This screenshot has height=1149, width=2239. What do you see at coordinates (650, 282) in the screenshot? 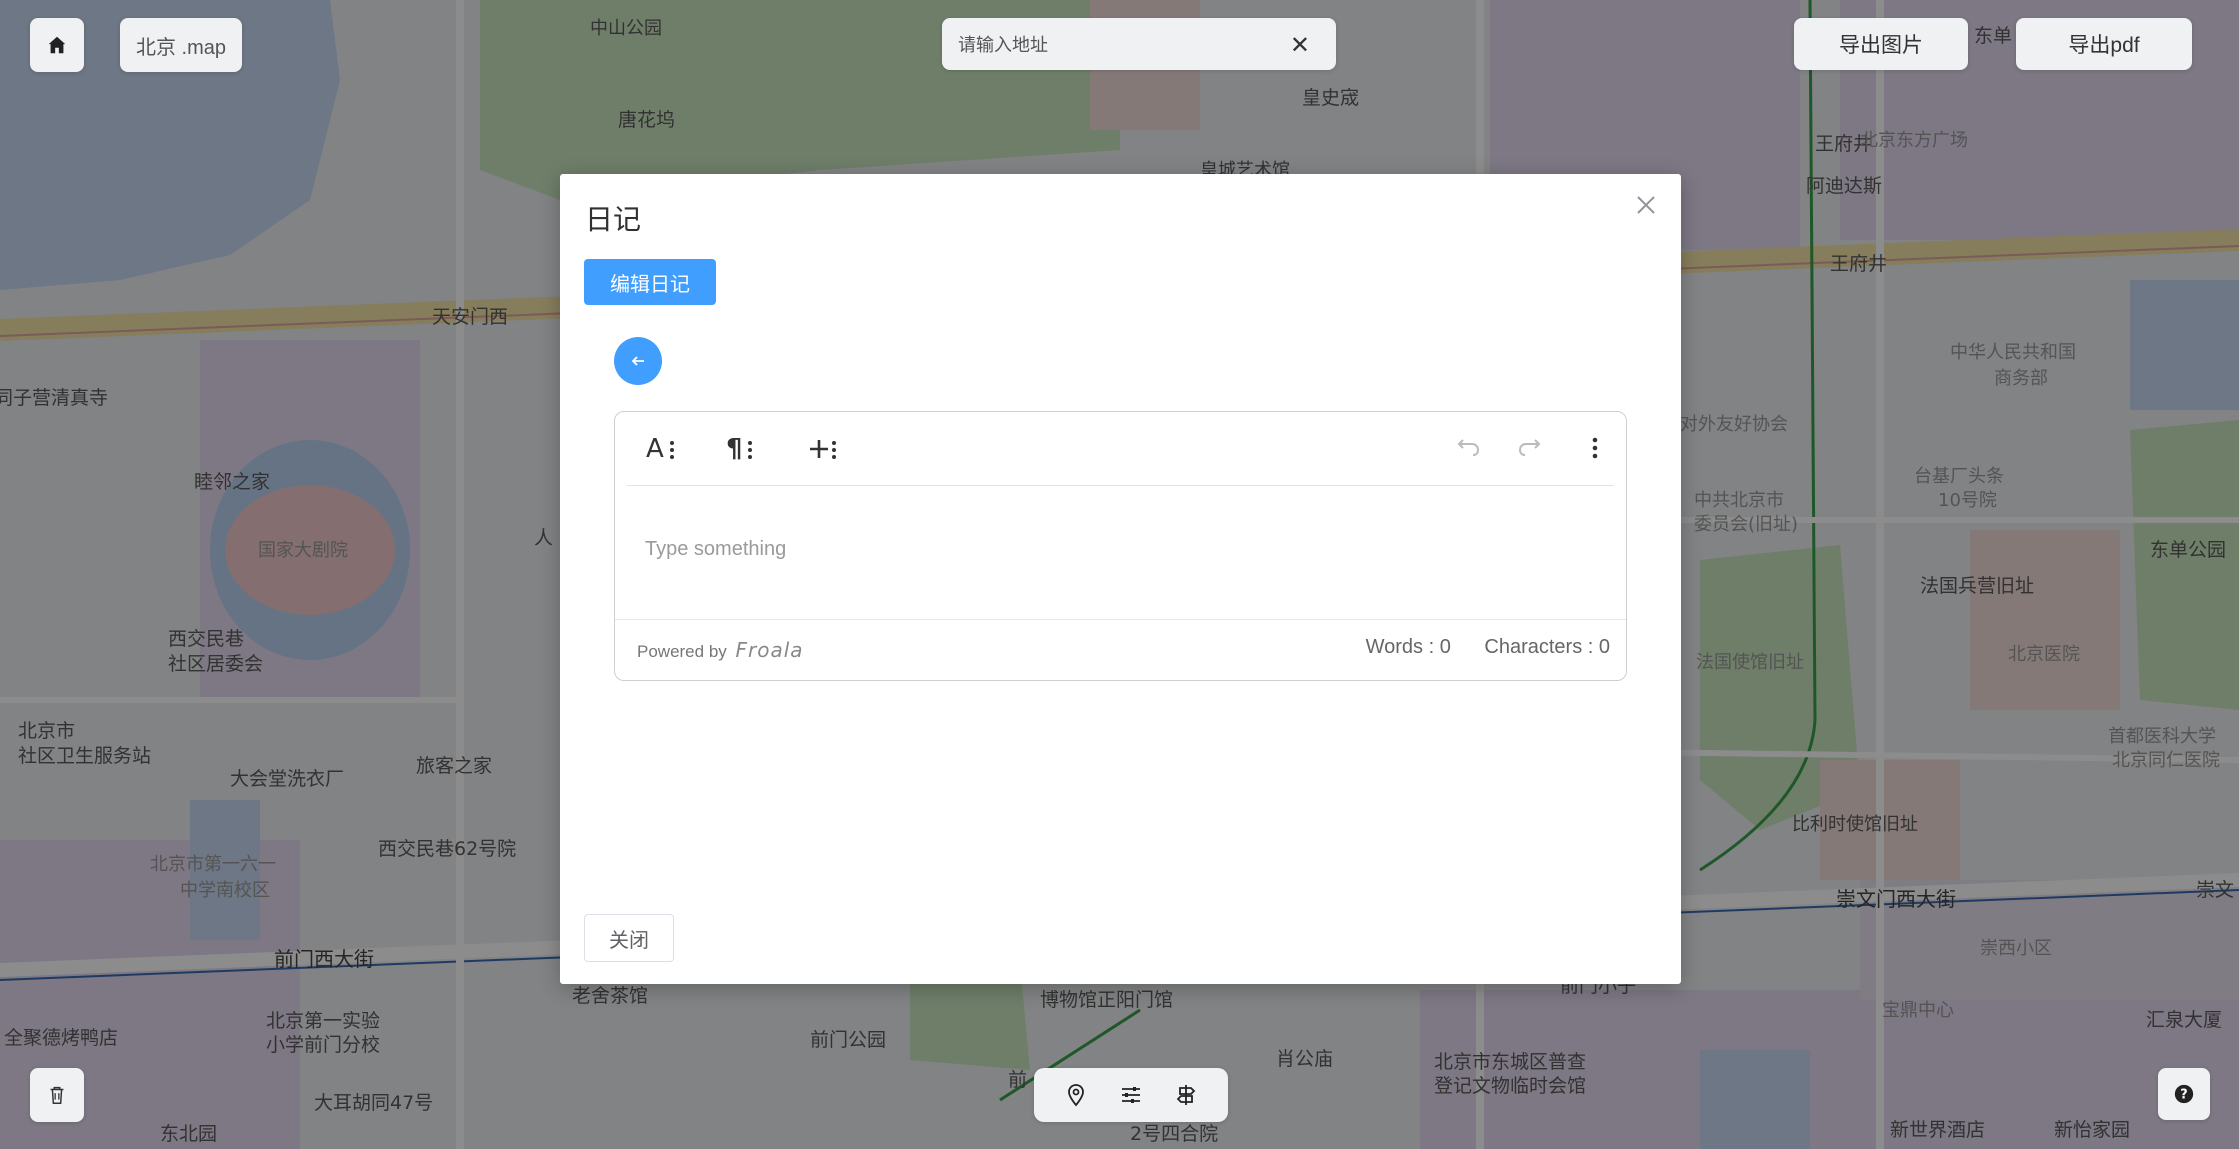
I see `edit-diary-button: 编辑日记` at bounding box center [650, 282].